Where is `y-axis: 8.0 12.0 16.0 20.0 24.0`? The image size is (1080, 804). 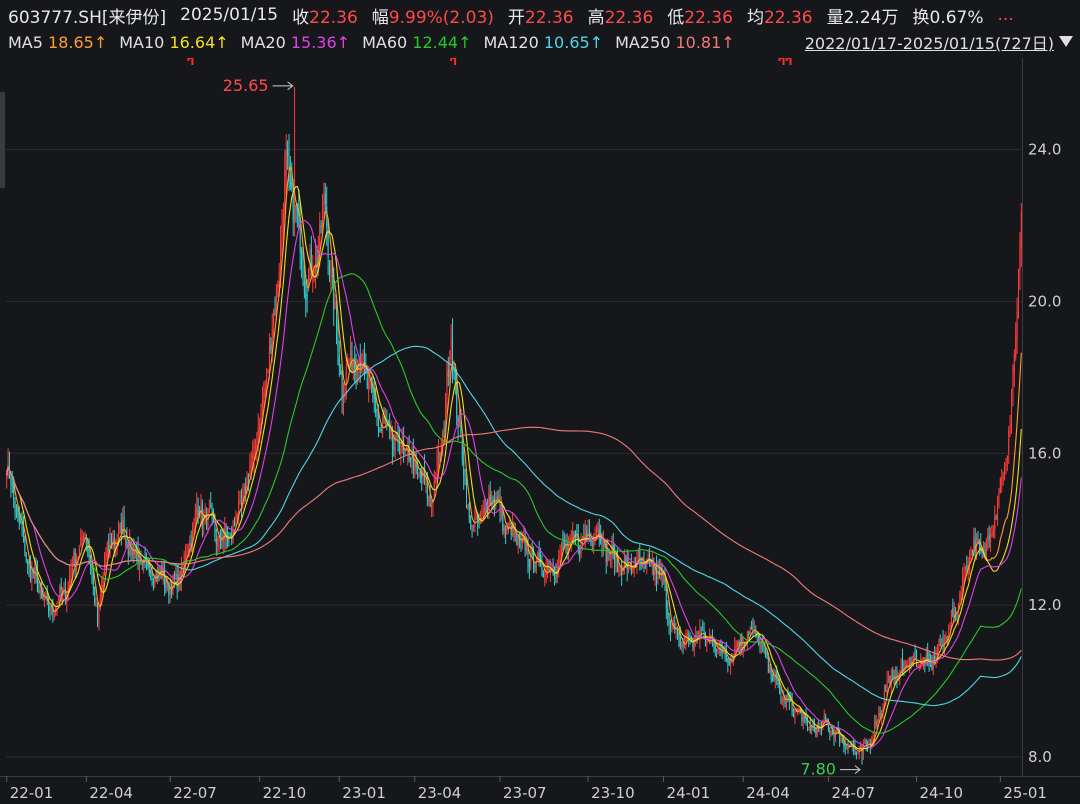 y-axis: 8.0 12.0 16.0 20.0 24.0 is located at coordinates (1044, 453).